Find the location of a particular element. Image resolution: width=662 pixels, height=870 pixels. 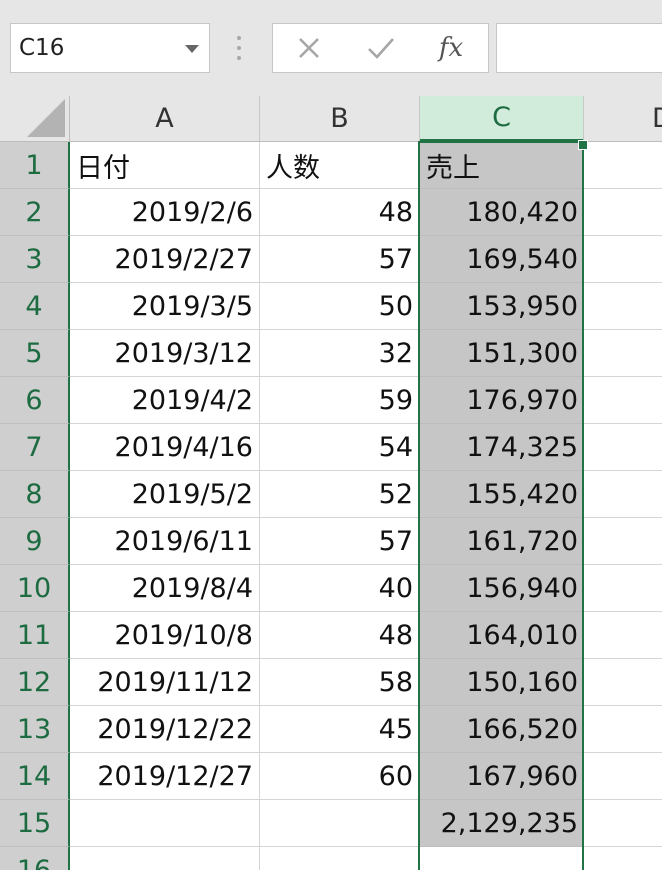

cancel-button is located at coordinates (309, 48).